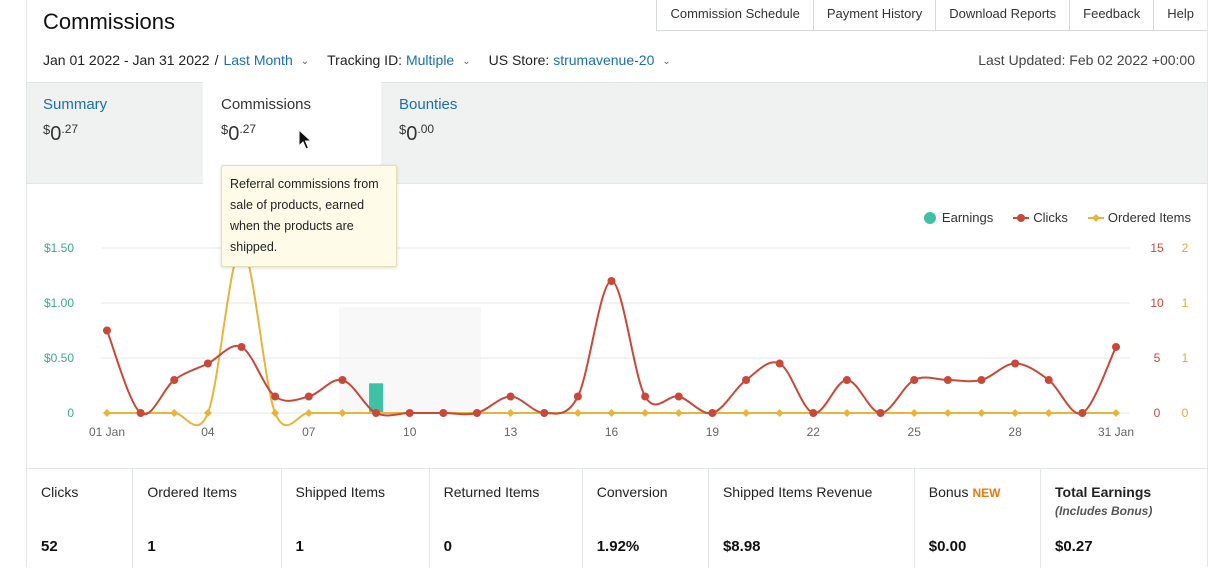 The image size is (1214, 568). What do you see at coordinates (1157, 303) in the screenshot?
I see `y-right-clicks-tick-label: 10` at bounding box center [1157, 303].